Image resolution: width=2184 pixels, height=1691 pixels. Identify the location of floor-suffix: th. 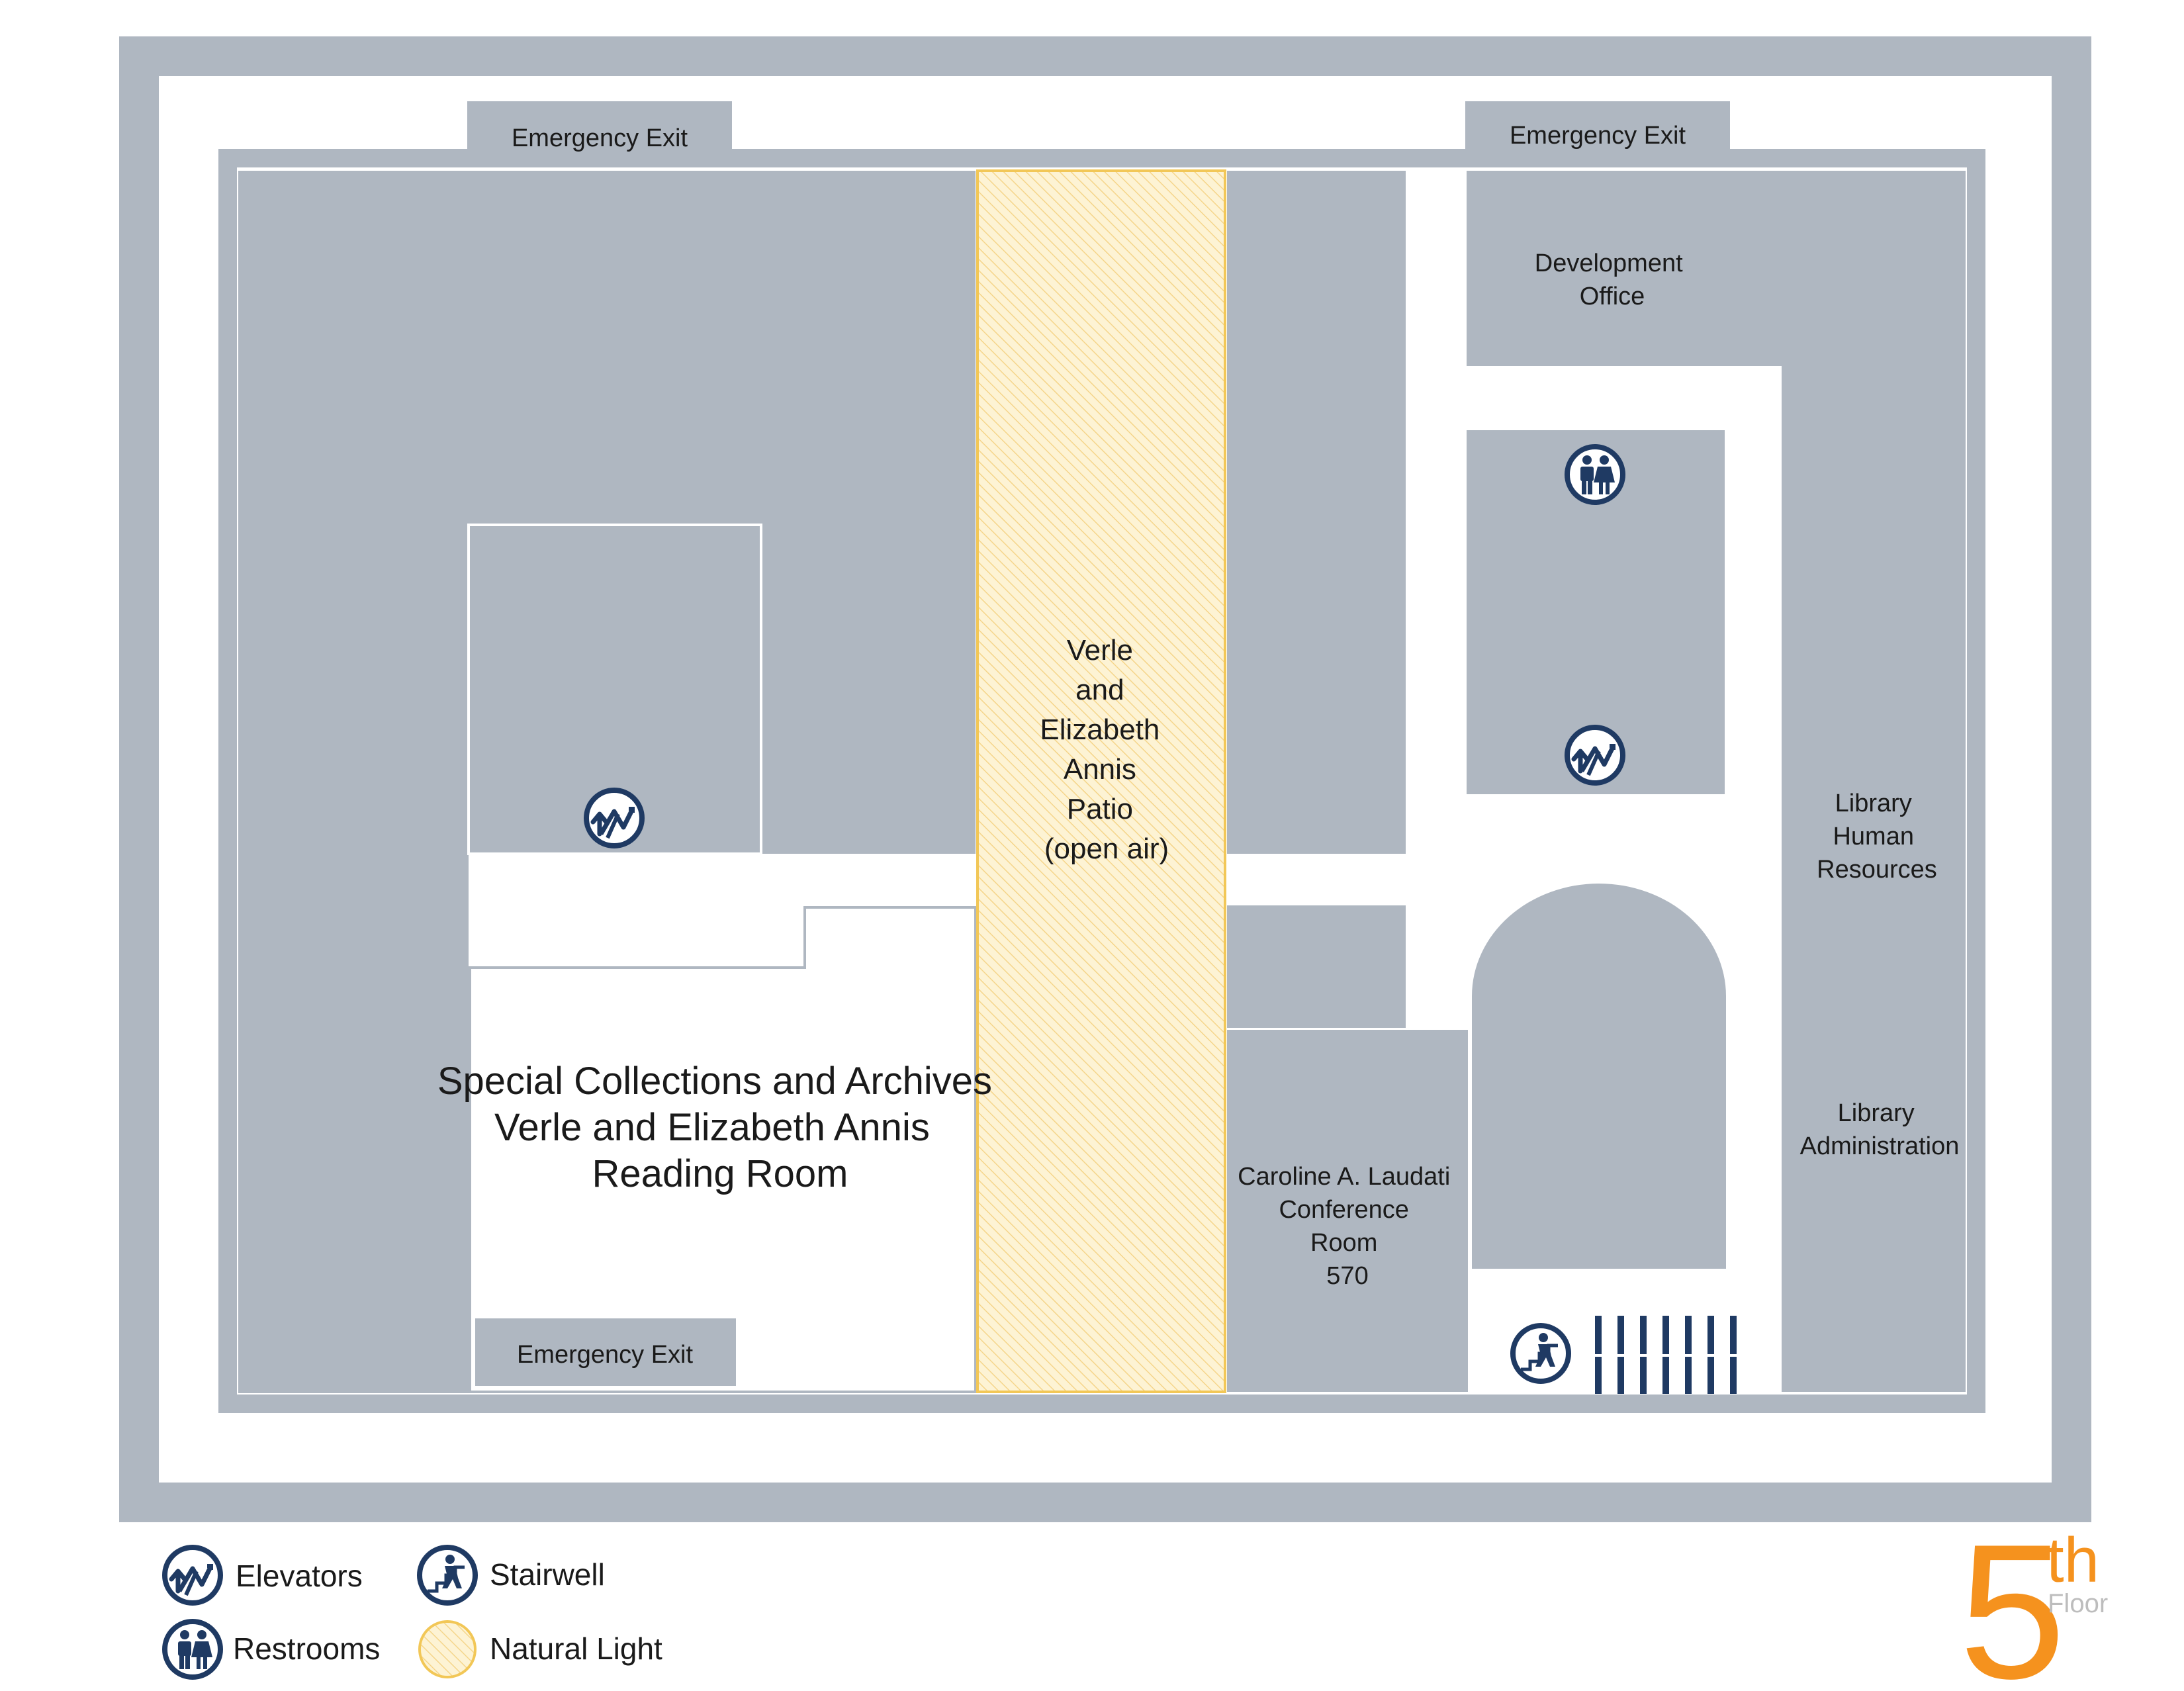
(2072, 1561).